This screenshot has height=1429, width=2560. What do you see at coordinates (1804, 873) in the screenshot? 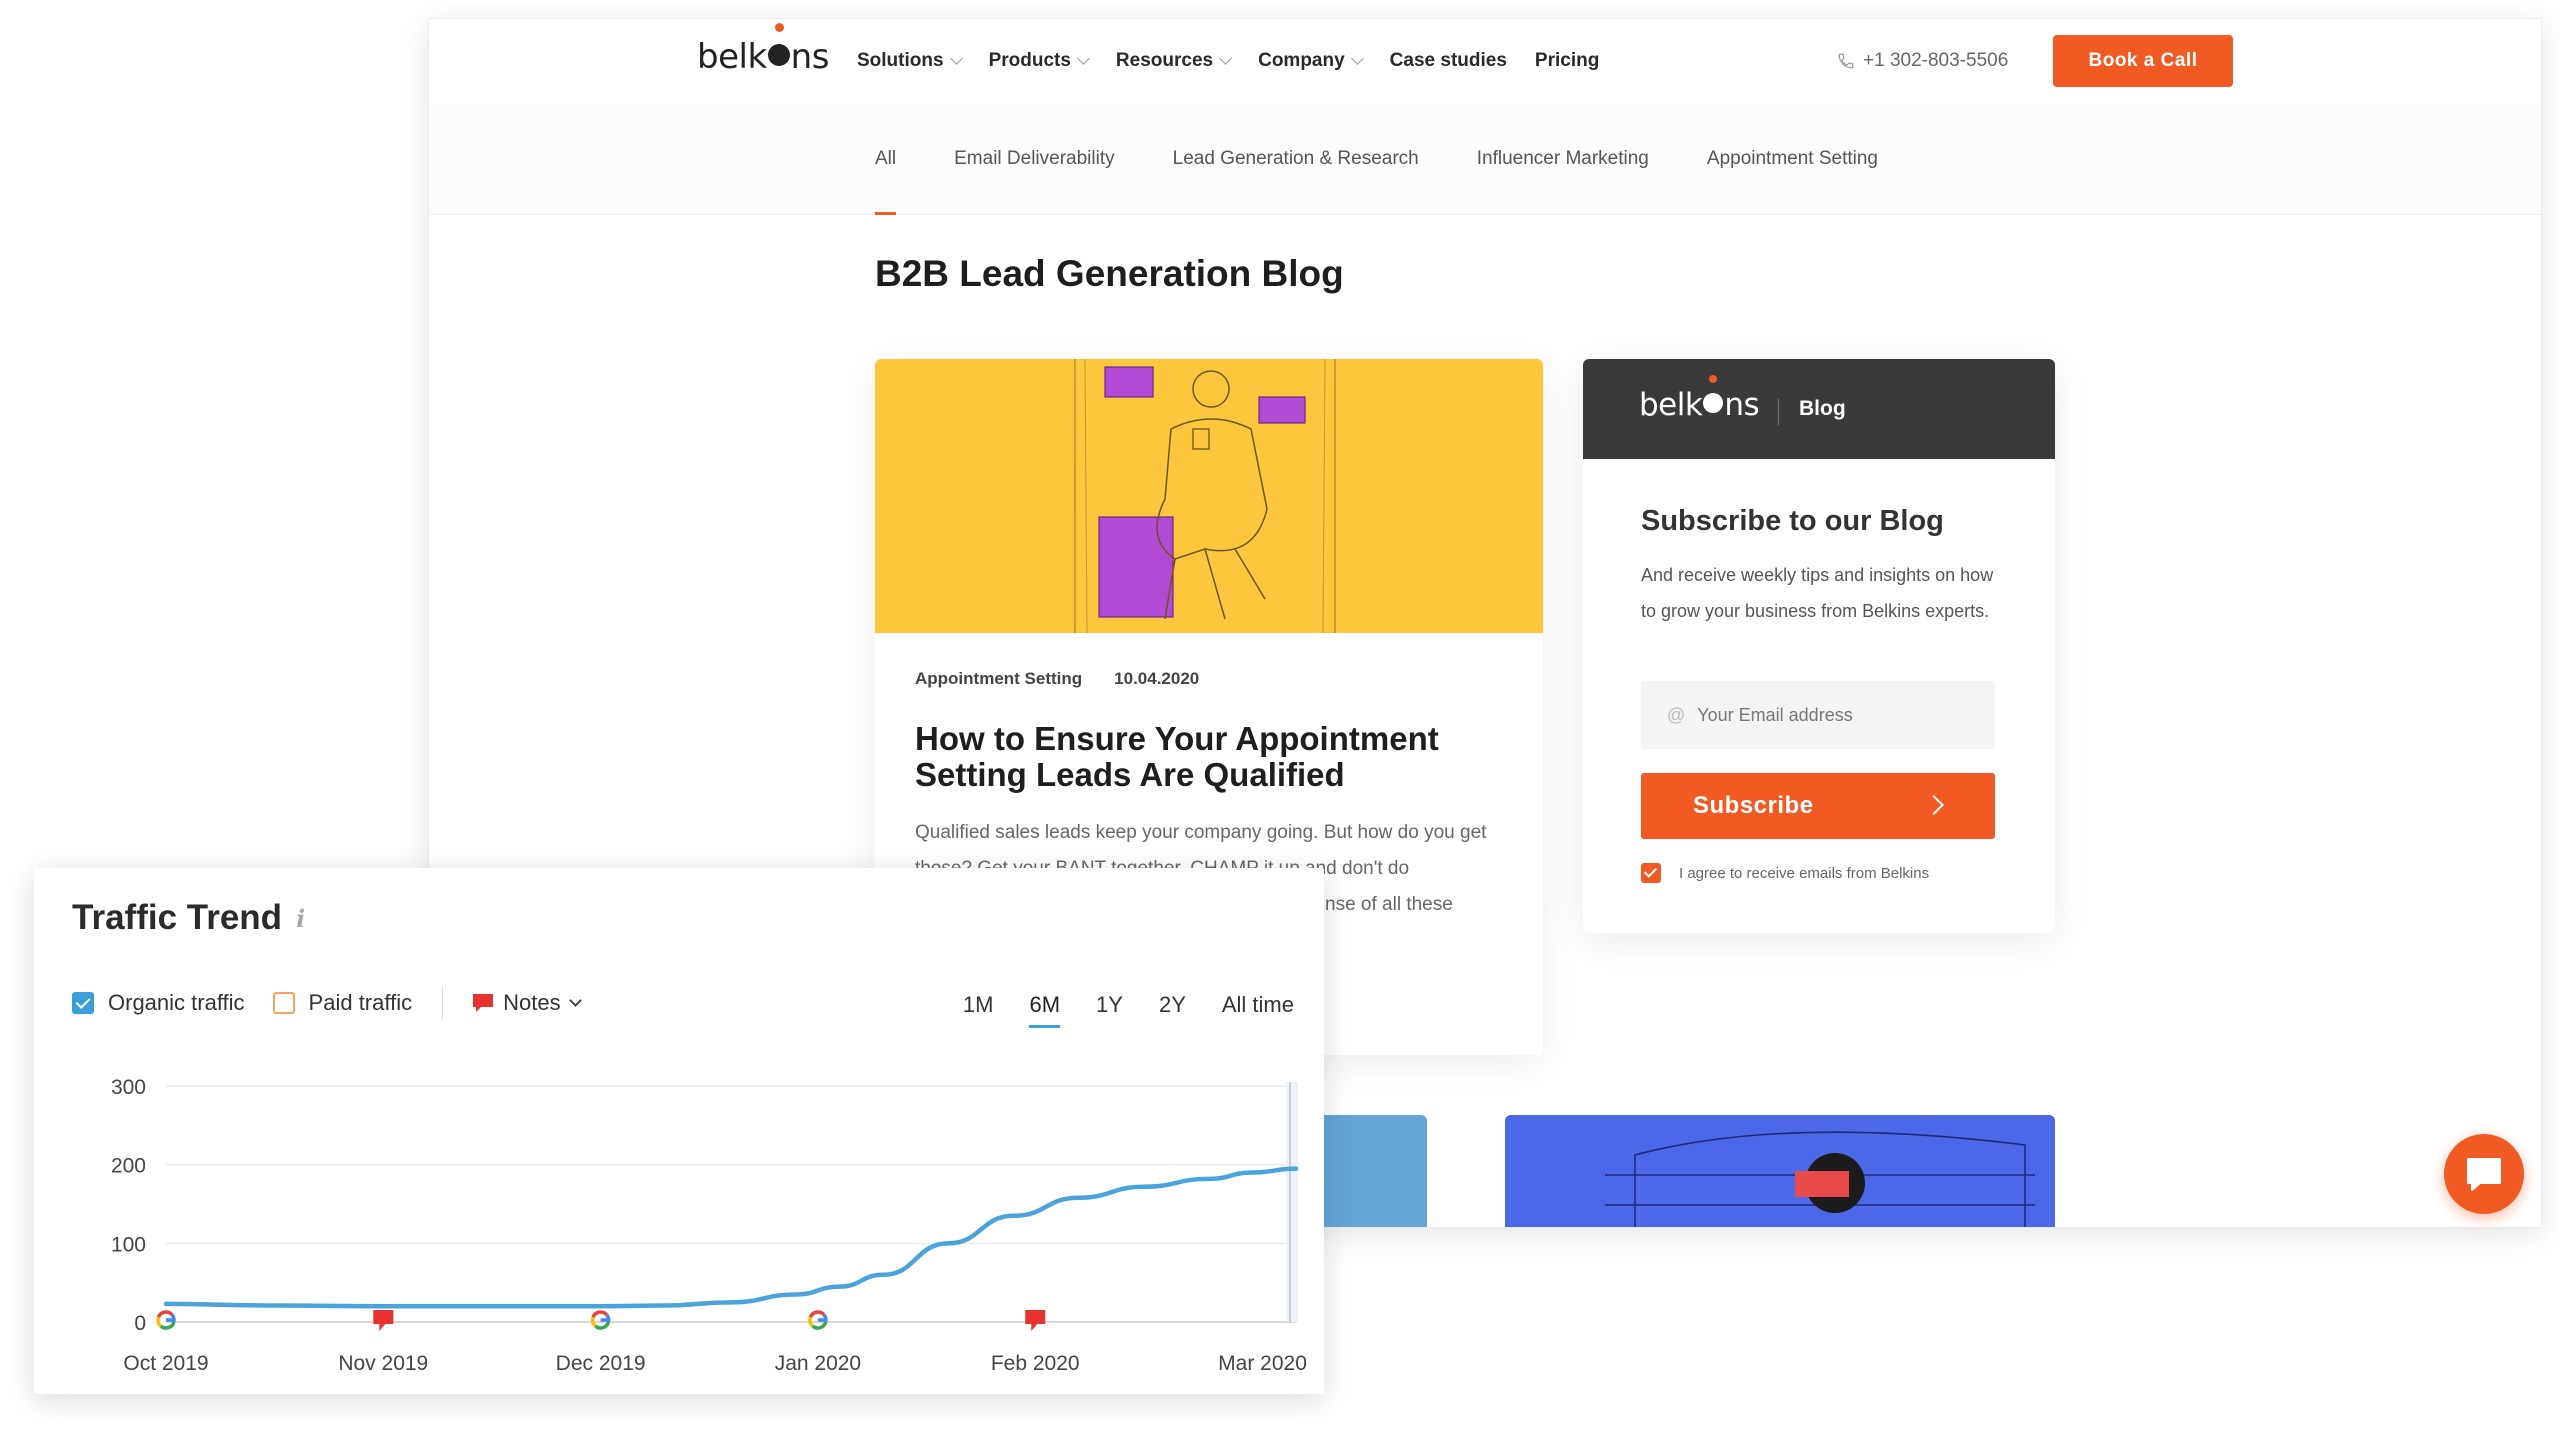
I see `agree-label: I agree to receive emails from Belkins` at bounding box center [1804, 873].